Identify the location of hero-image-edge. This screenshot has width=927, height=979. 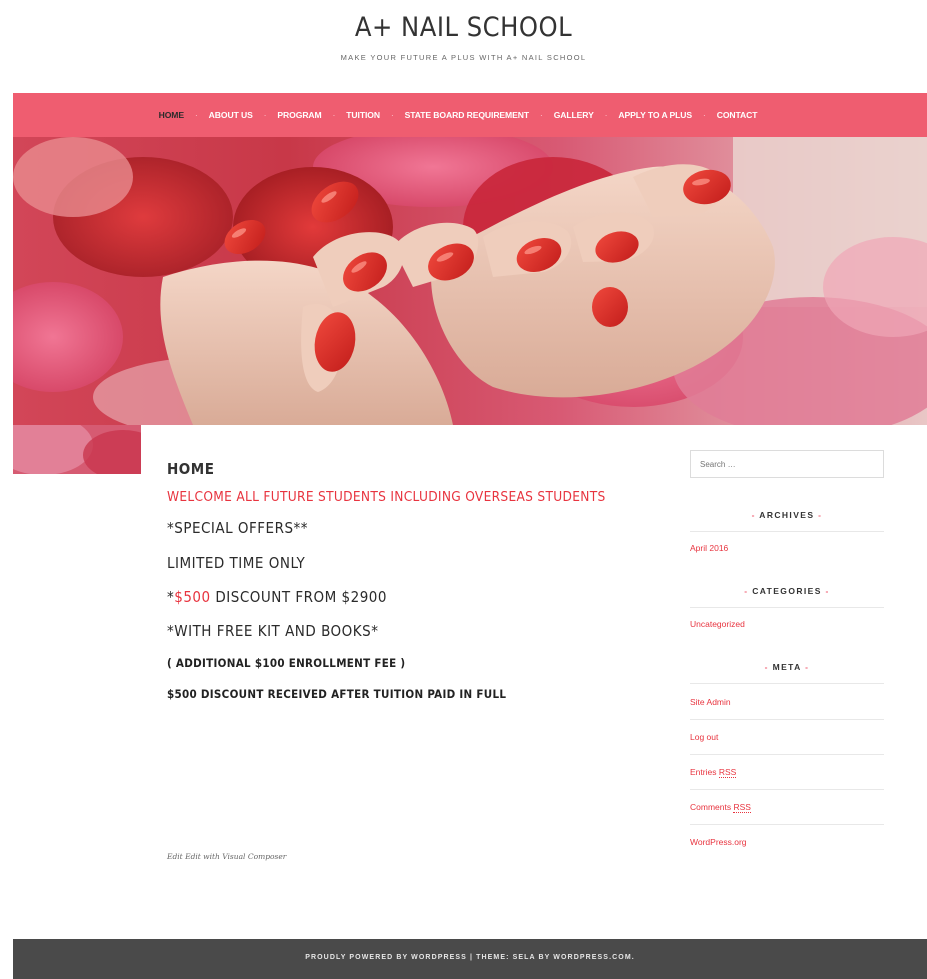
(77, 449).